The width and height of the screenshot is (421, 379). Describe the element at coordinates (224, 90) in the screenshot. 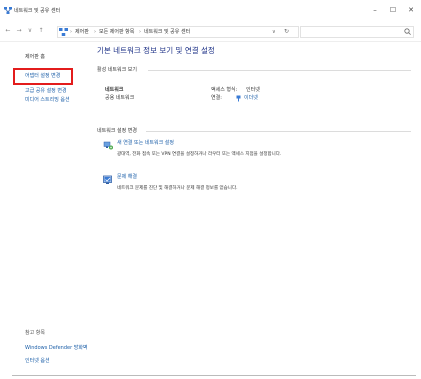

I see `access-type-label: 액세스 형식:` at that location.